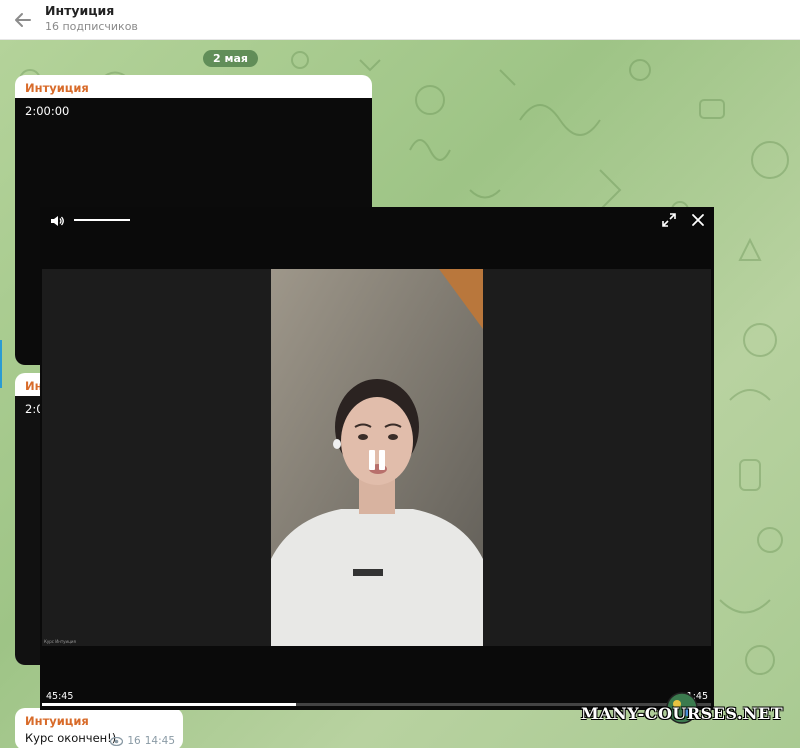 The height and width of the screenshot is (748, 800). I want to click on video-duration: 2:00:00, so click(47, 111).